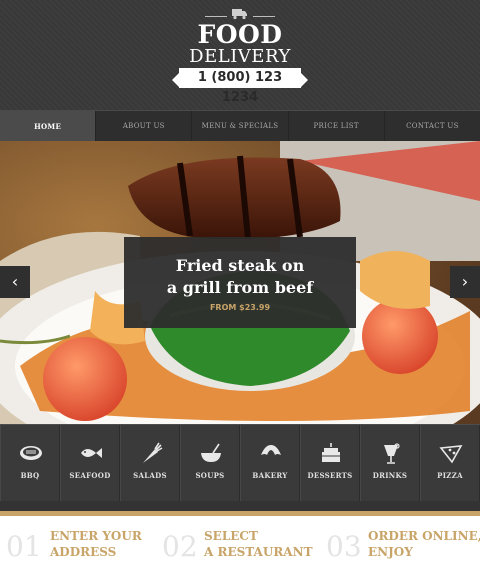 Image resolution: width=480 pixels, height=577 pixels. Describe the element at coordinates (450, 475) in the screenshot. I see `category-label: PIZZA` at that location.